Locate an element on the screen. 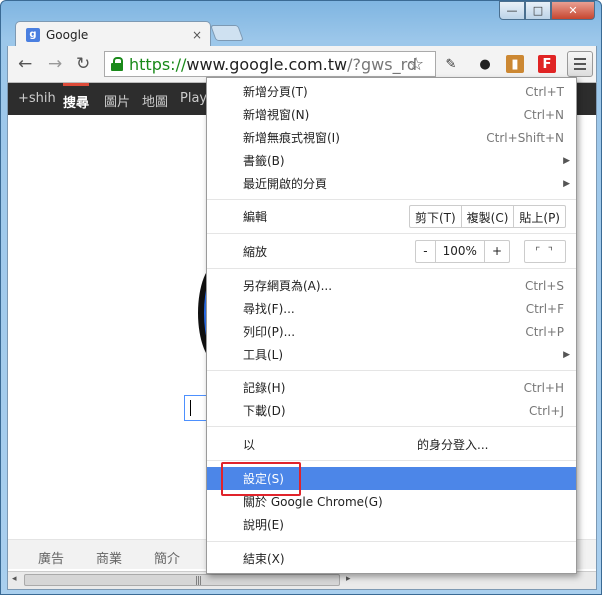  menu-shortcut: Ctrl+Shift+N is located at coordinates (525, 137).